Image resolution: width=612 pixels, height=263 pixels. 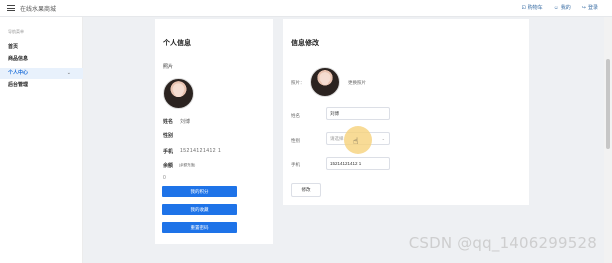 I want to click on sidebar-item-label: 后台管理, so click(x=18, y=85).